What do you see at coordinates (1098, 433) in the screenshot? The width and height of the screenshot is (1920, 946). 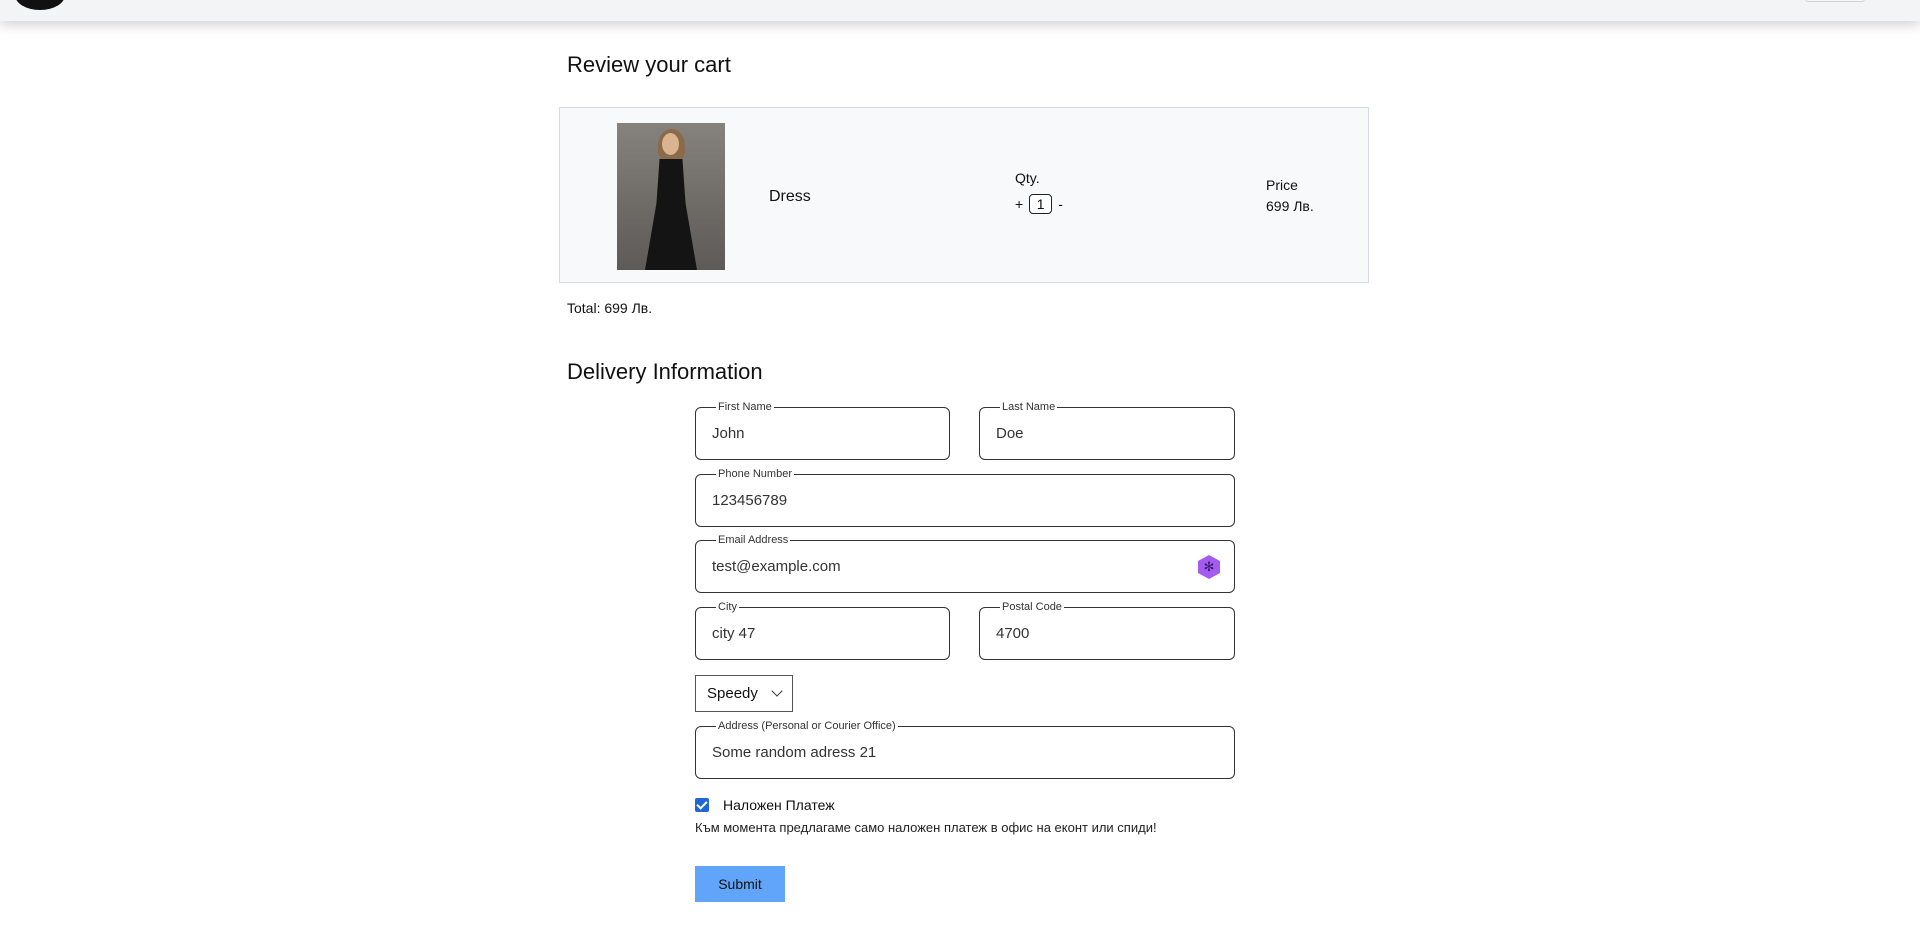 I see `last-name-input` at bounding box center [1098, 433].